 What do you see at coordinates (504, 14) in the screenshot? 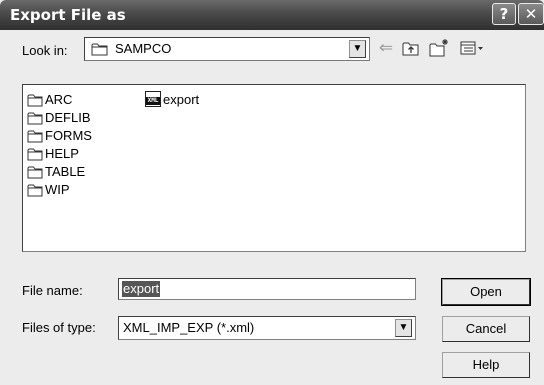
I see `help-title-button: ?` at bounding box center [504, 14].